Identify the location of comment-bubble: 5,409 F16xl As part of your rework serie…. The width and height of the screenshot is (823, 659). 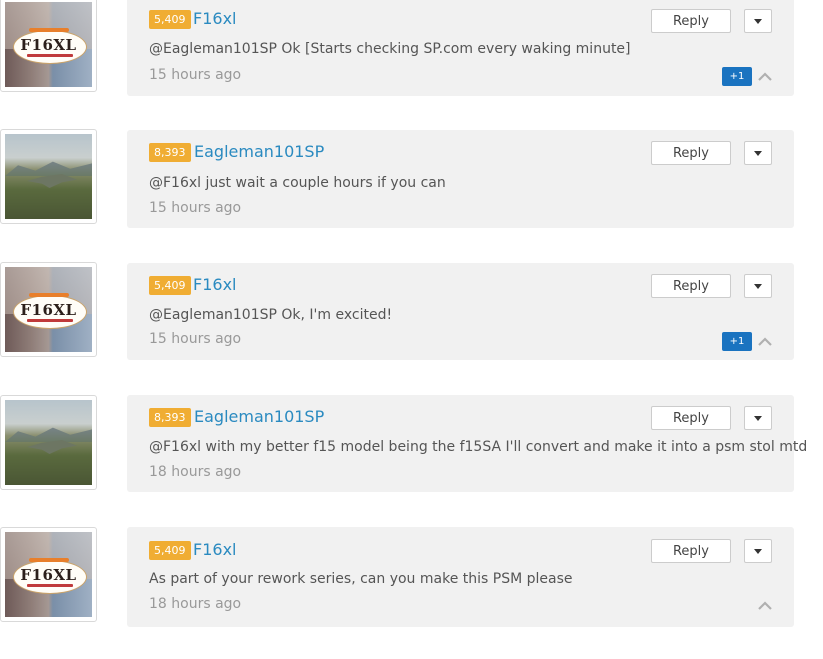
(460, 577).